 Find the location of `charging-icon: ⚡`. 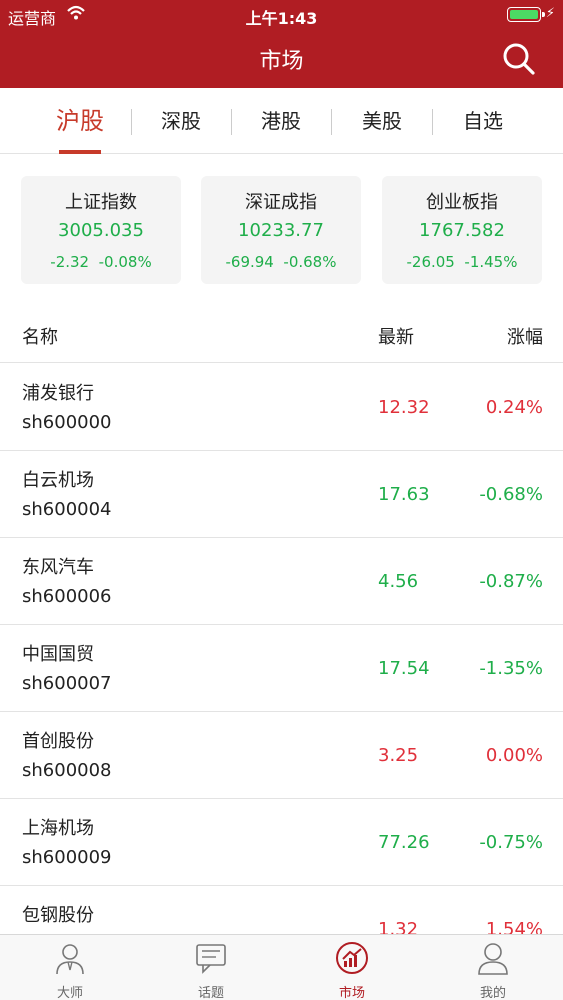

charging-icon: ⚡ is located at coordinates (550, 13).